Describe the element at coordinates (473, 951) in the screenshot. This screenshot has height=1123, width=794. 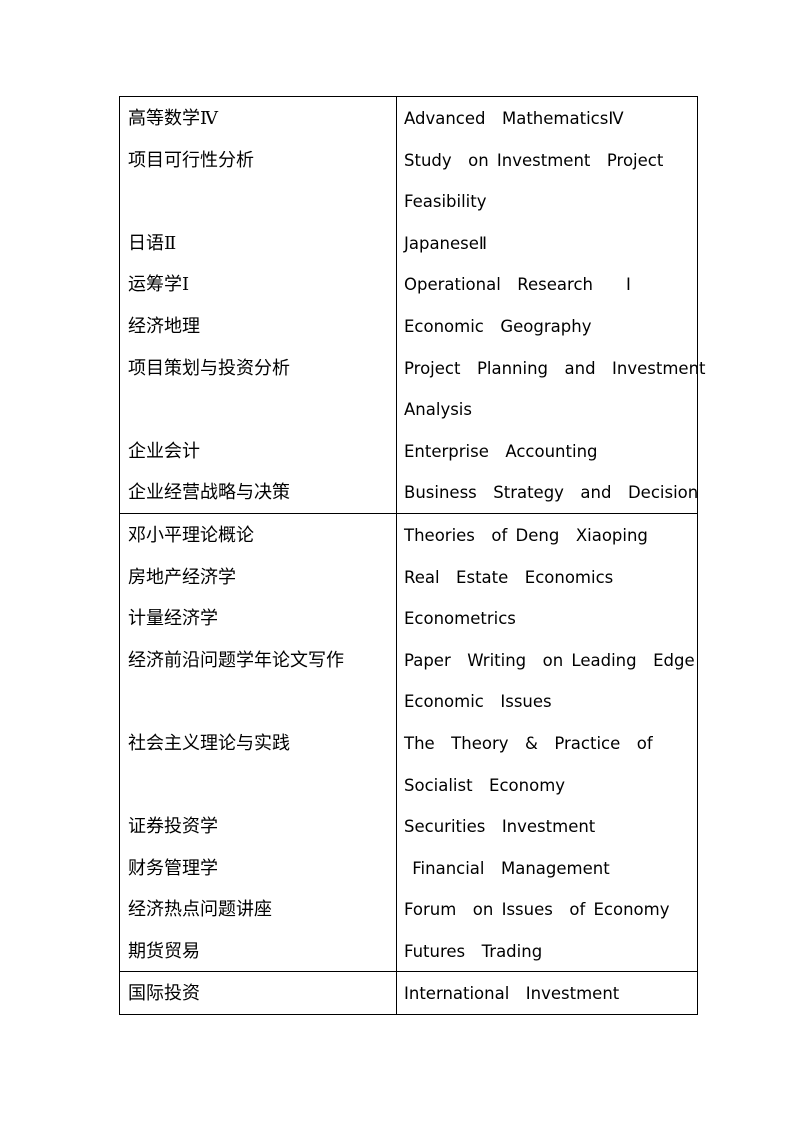
I see `english-course-name: Futures Trading` at that location.